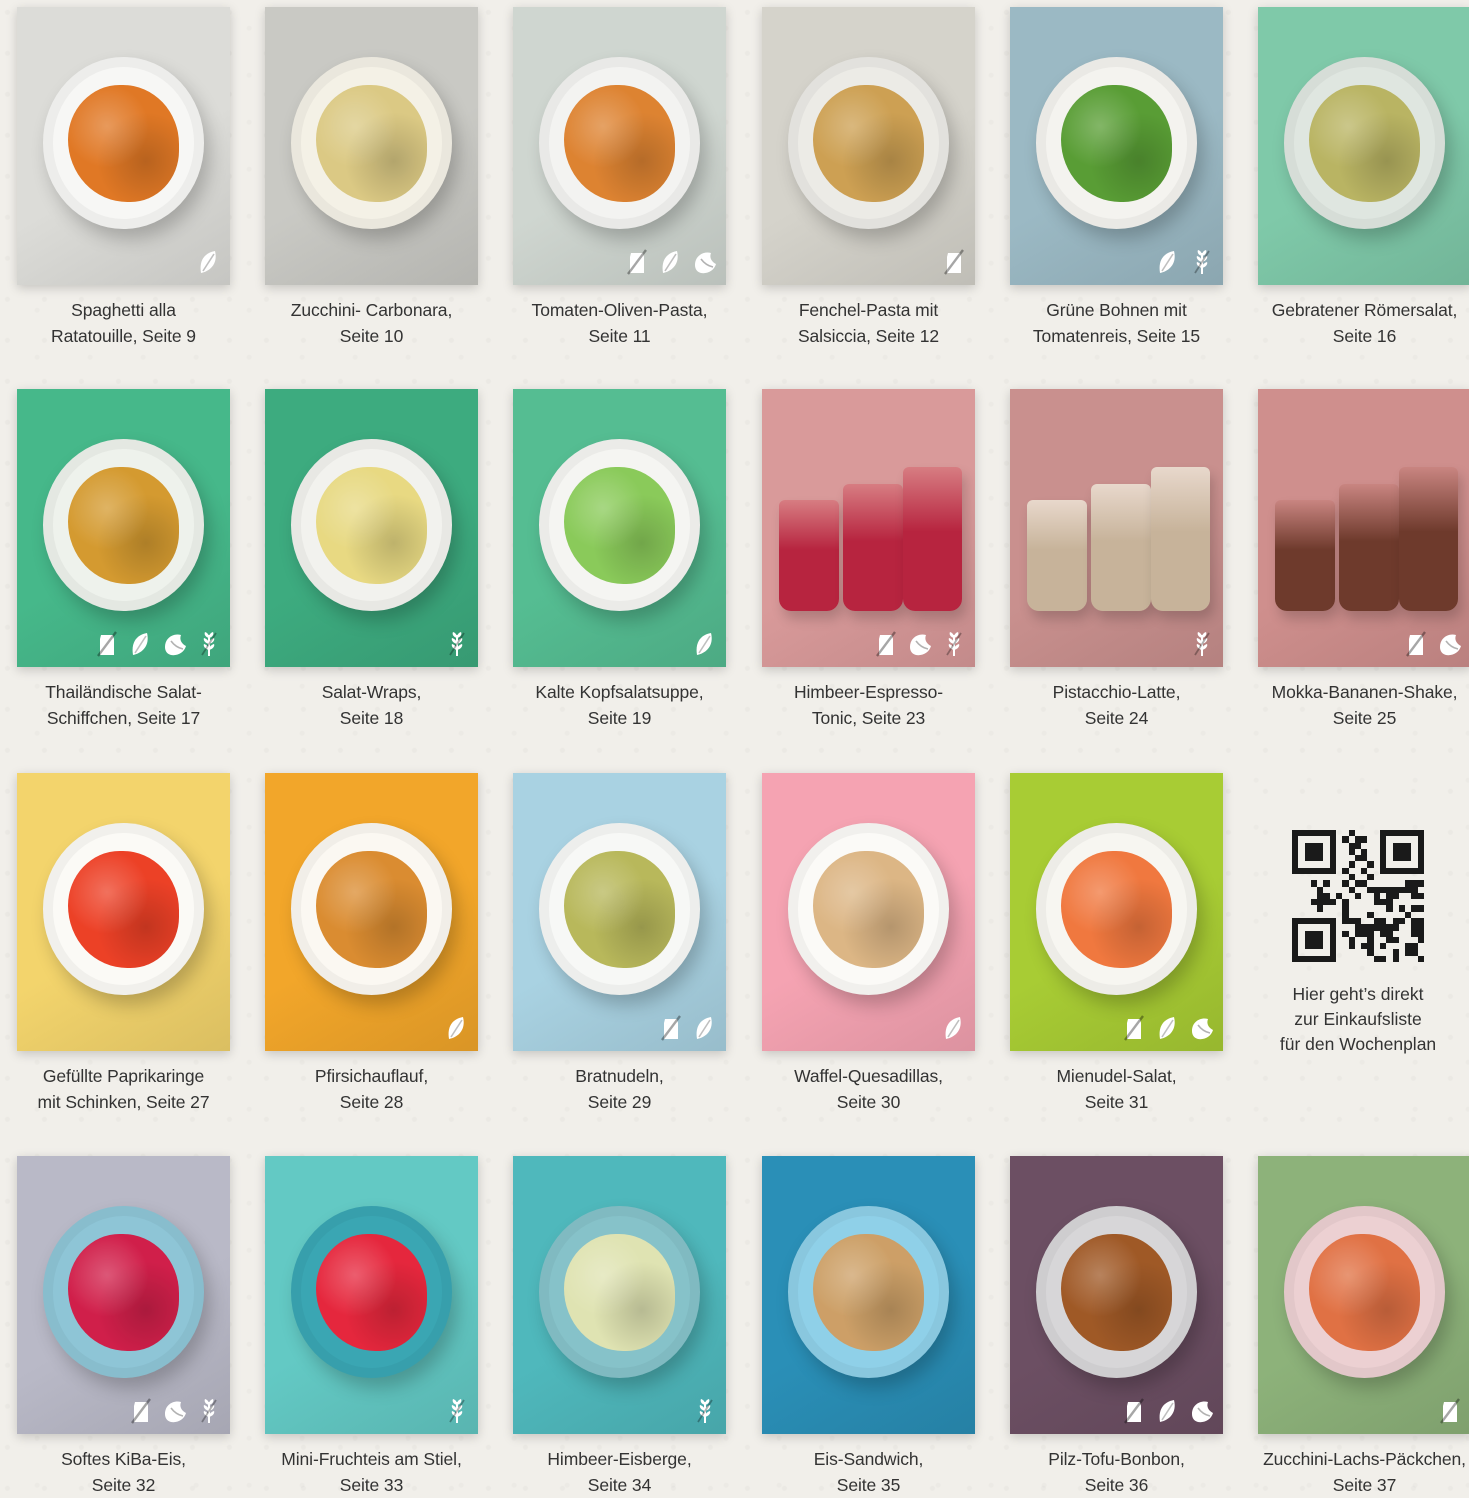 This screenshot has width=1469, height=1498. I want to click on recipe-caption: Bratnudeln, Seite 29, so click(619, 1089).